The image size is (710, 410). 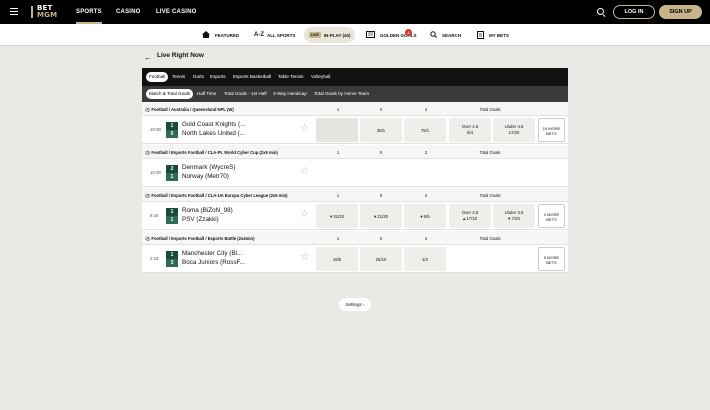 What do you see at coordinates (355, 304) in the screenshot?
I see `settings-button: Settings ›` at bounding box center [355, 304].